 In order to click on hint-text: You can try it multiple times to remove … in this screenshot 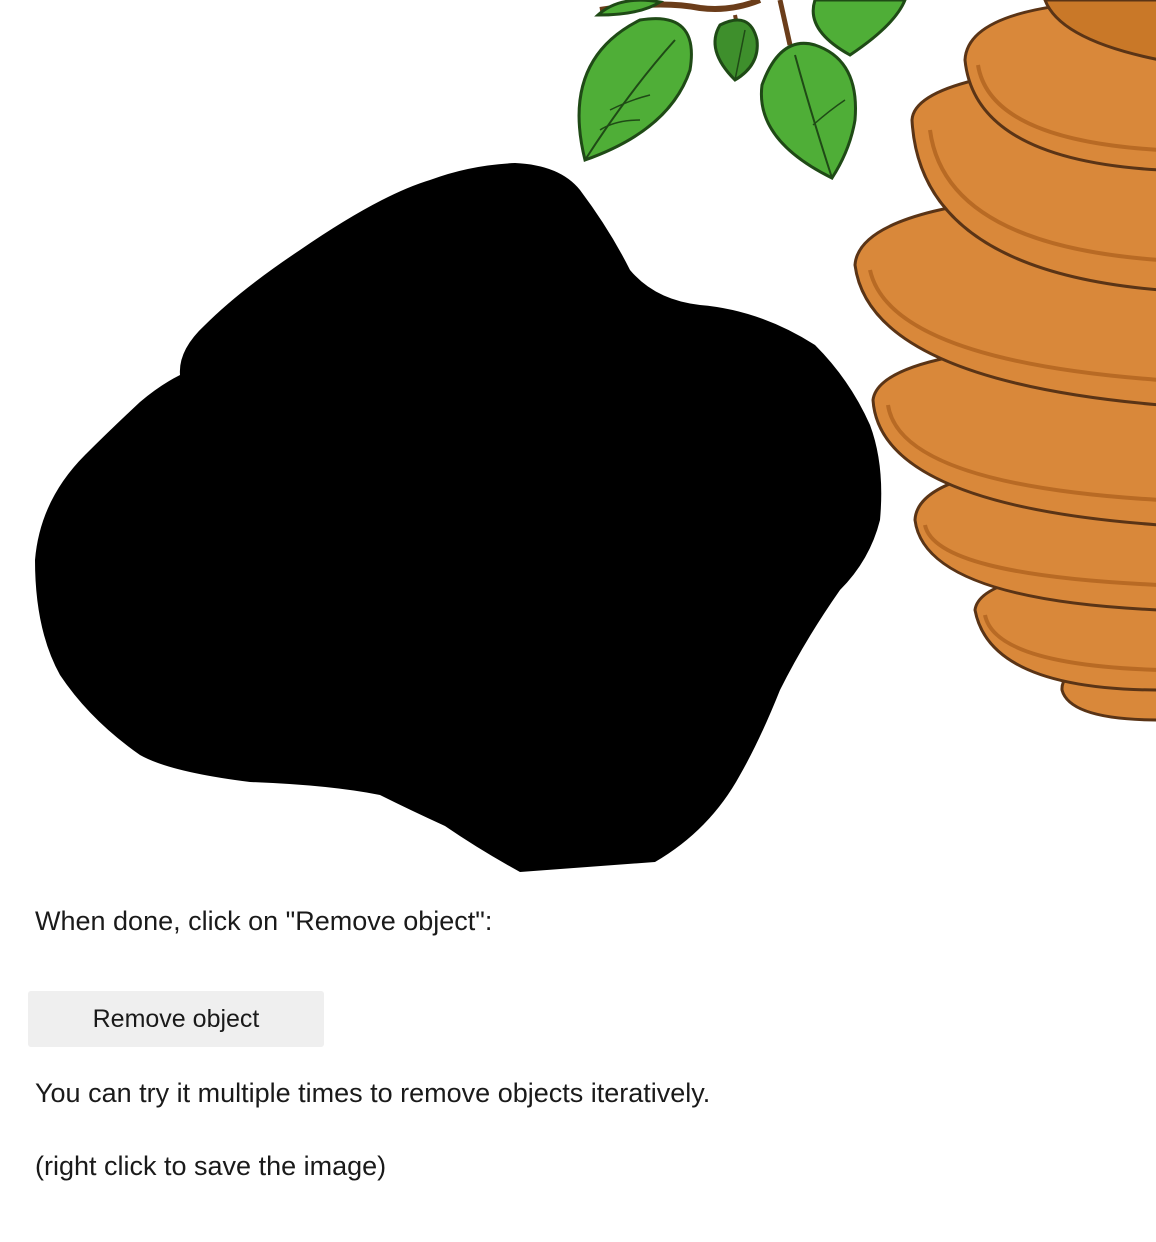, I will do `click(373, 1093)`.